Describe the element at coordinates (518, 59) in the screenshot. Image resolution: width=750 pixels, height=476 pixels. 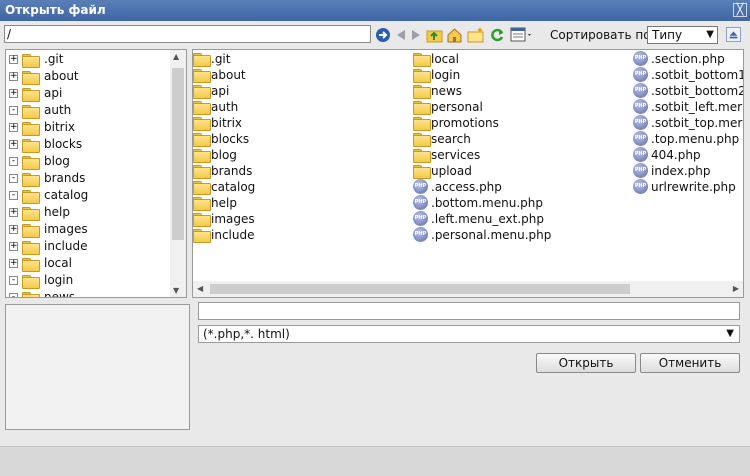
I see `folder-item: local` at that location.